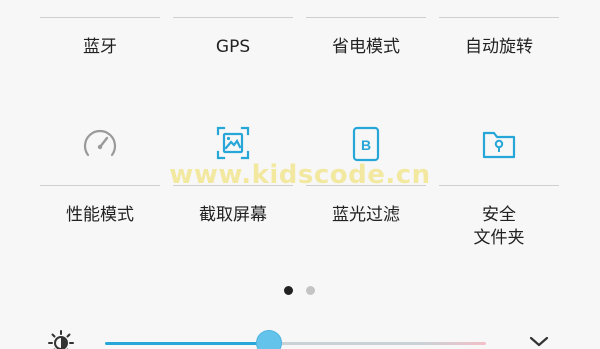 This screenshot has height=349, width=600. What do you see at coordinates (499, 238) in the screenshot?
I see `tile-label-secure-folder-line2: 文件夹` at bounding box center [499, 238].